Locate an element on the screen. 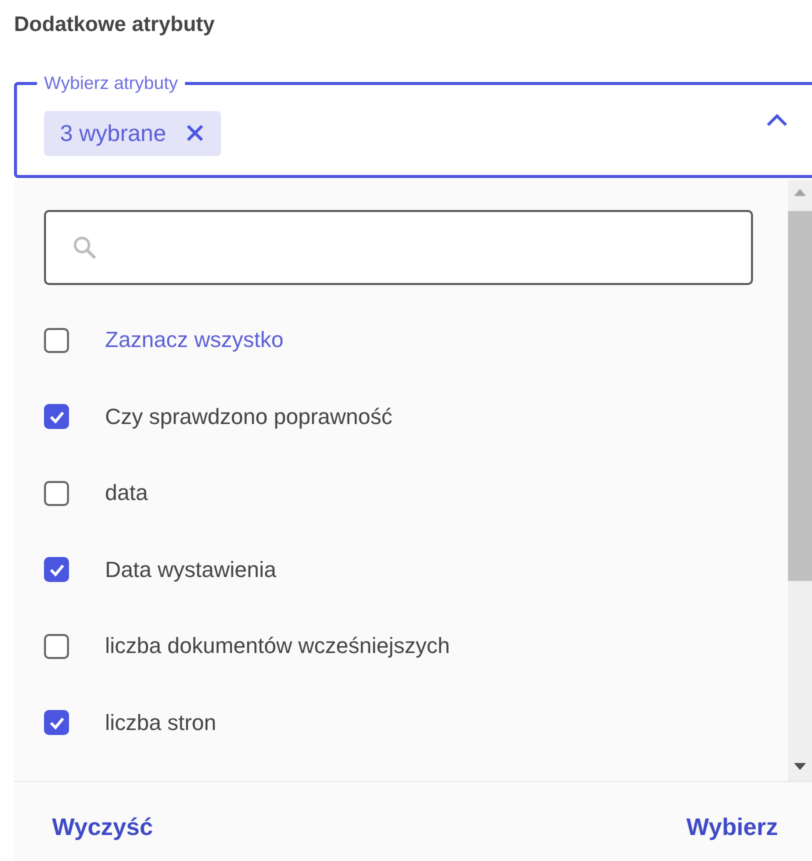  section-title: Dodatkowe atrybuty is located at coordinates (115, 25).